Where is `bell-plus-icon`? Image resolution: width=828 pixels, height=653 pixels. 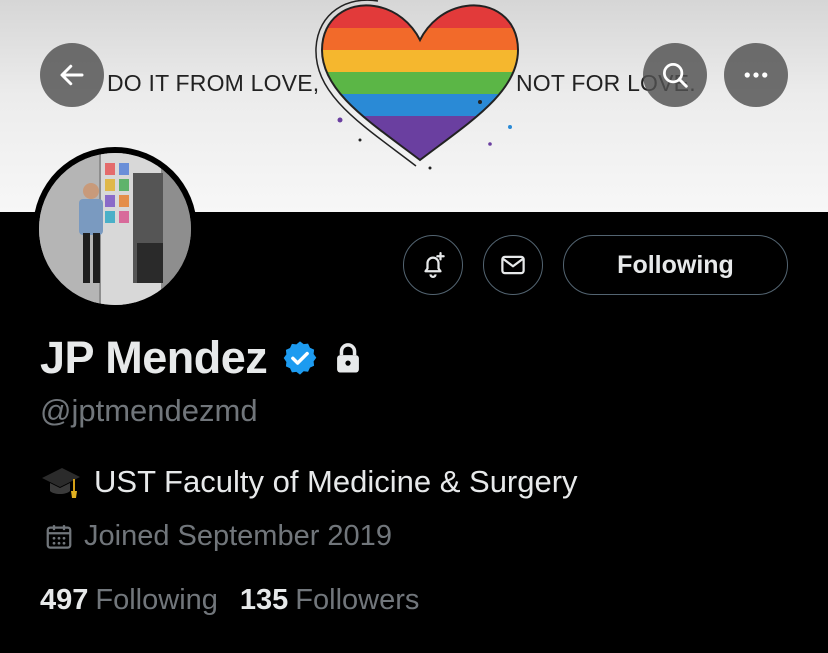
bell-plus-icon is located at coordinates (434, 265).